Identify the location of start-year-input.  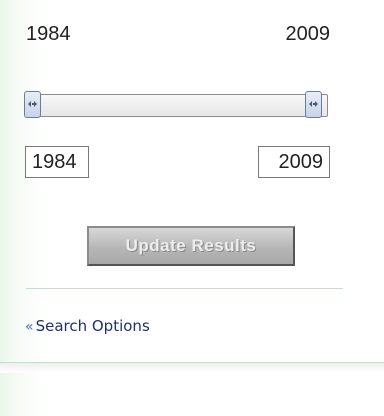
(57, 162).